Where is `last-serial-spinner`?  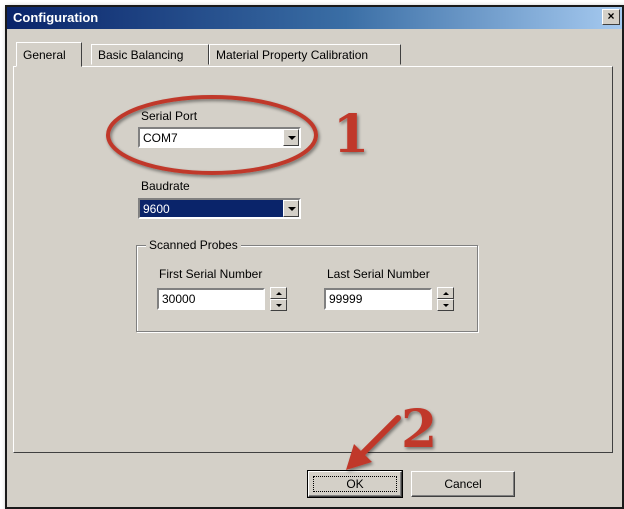 last-serial-spinner is located at coordinates (445, 299).